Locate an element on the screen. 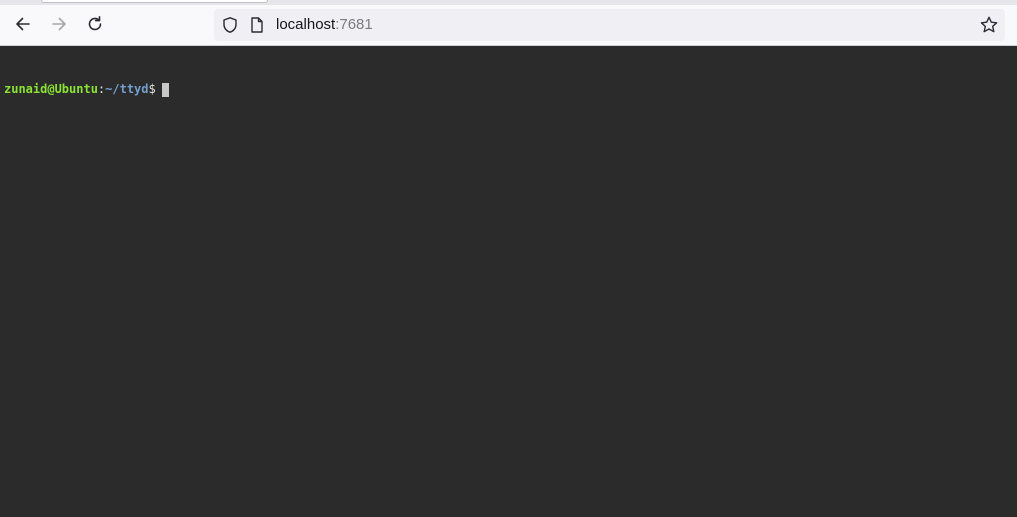 Image resolution: width=1017 pixels, height=517 pixels. reload-icon is located at coordinates (95, 23).